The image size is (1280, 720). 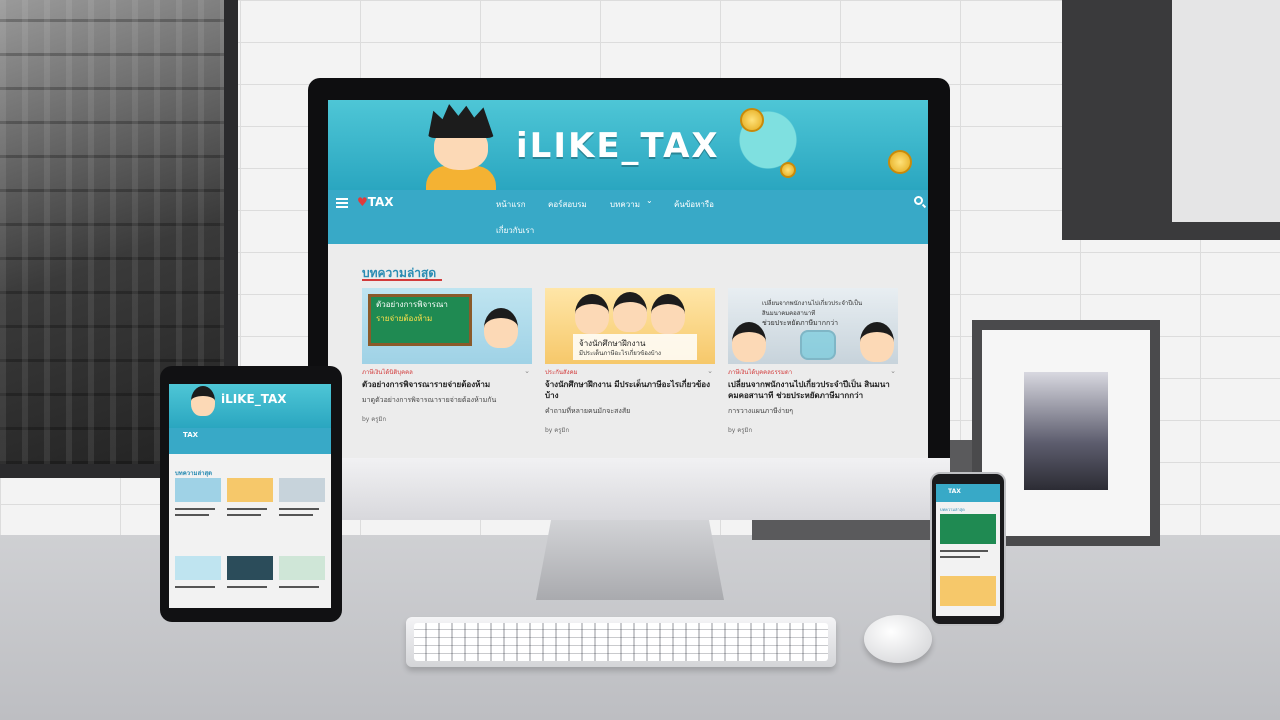 I want to click on monitor-chin, so click(x=629, y=489).